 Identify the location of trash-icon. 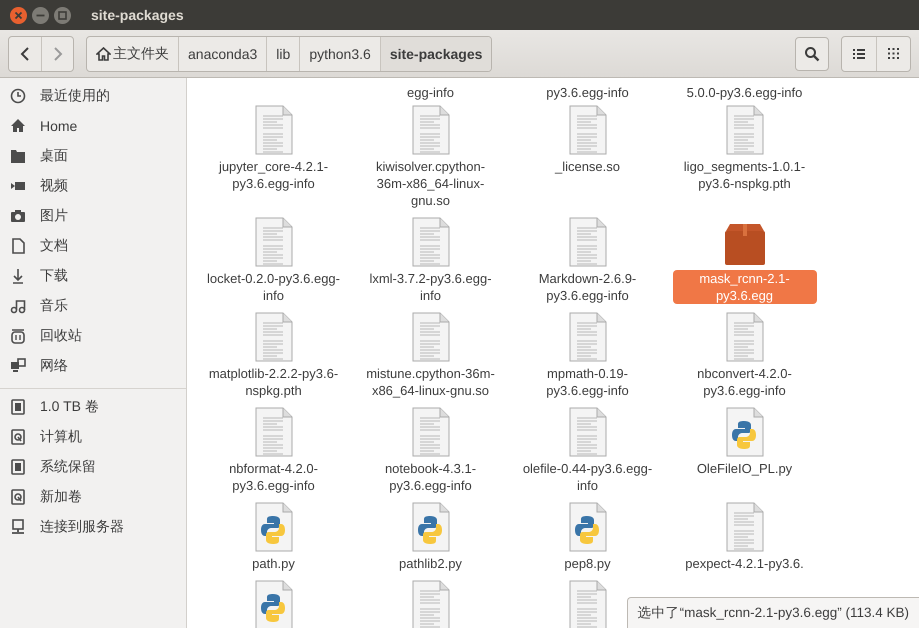
(18, 336).